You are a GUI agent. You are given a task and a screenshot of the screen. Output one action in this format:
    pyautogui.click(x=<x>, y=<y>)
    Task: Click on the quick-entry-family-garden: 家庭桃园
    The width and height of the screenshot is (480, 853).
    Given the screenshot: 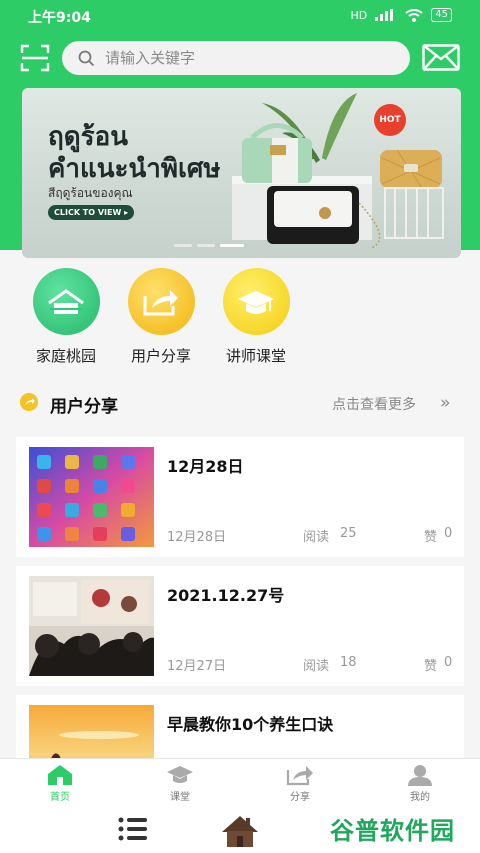 What is the action you would take?
    pyautogui.click(x=66, y=317)
    